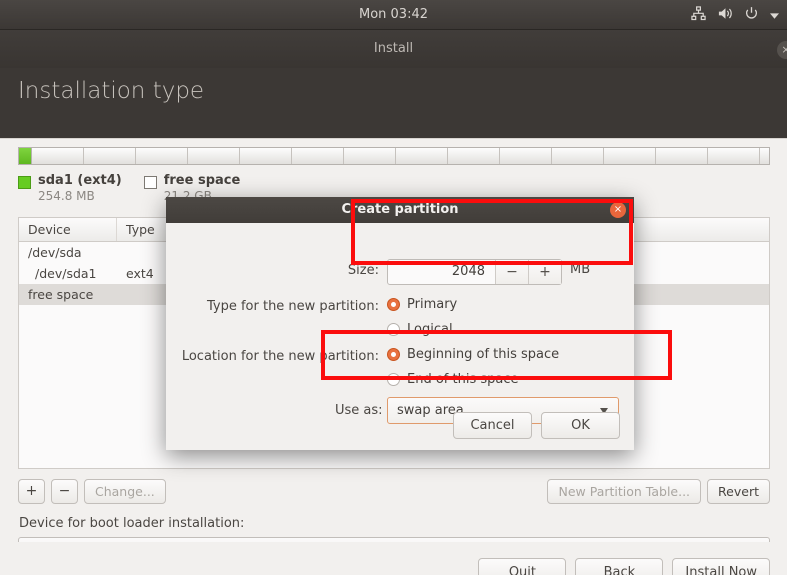  What do you see at coordinates (738, 491) in the screenshot?
I see `revert-button: Revert` at bounding box center [738, 491].